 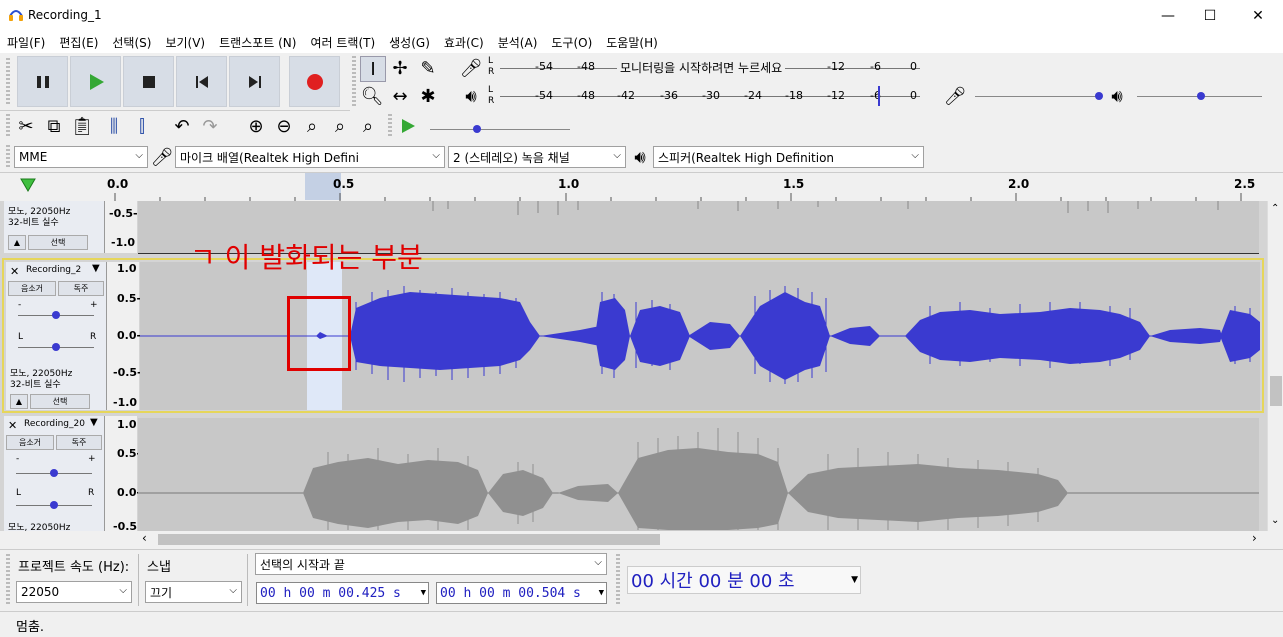 I want to click on vertical-scrollbar: ⌃ ⌄, so click(x=1275, y=366).